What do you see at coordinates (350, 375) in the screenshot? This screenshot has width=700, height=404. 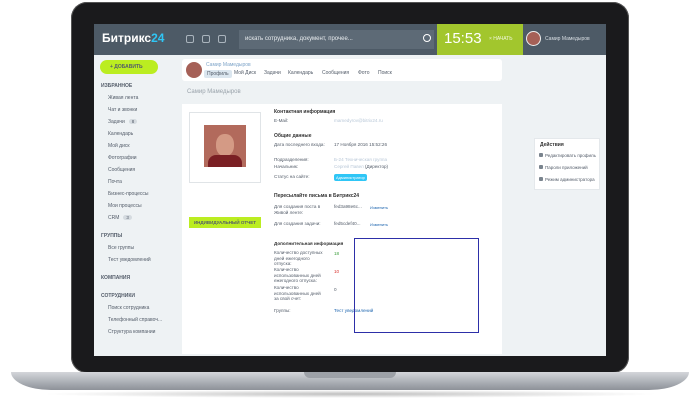 I see `laptop-notch` at bounding box center [350, 375].